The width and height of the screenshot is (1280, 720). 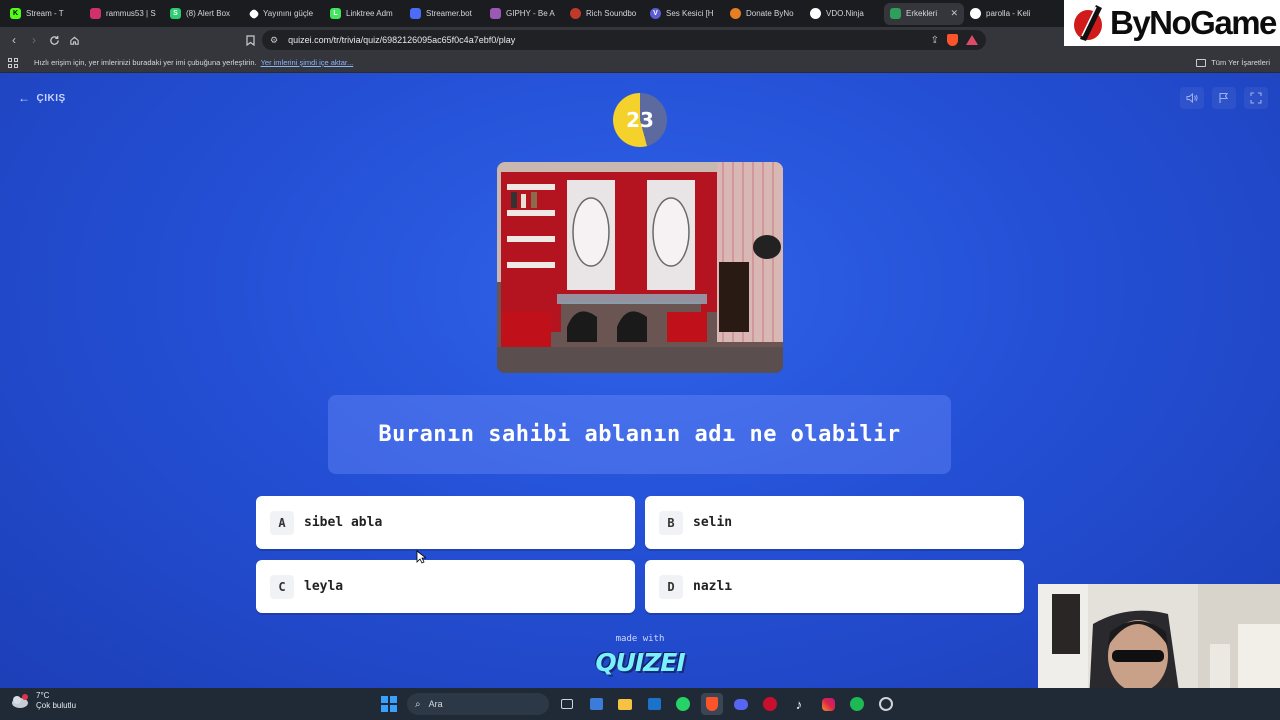 I want to click on report-button, so click(x=1224, y=98).